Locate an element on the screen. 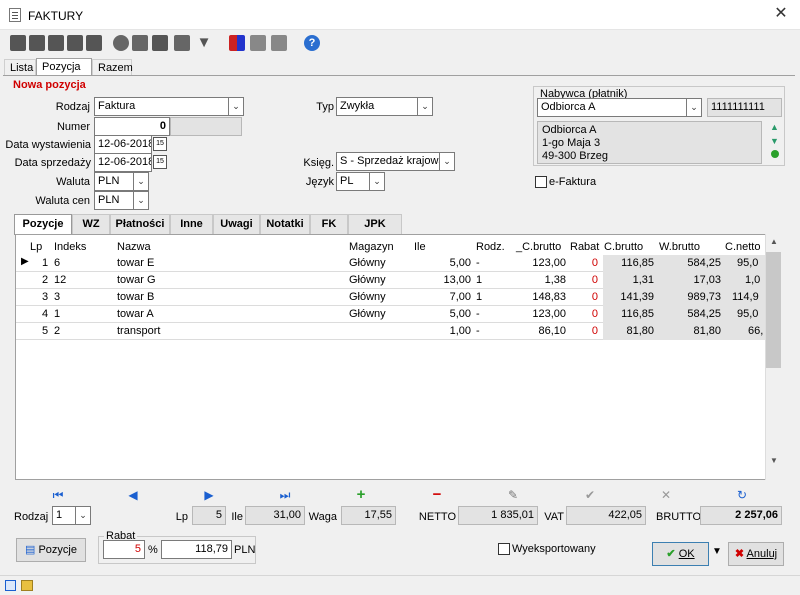 Image resolution: width=800 pixels, height=595 pixels. wyeksportowany-checkbox is located at coordinates (504, 549).